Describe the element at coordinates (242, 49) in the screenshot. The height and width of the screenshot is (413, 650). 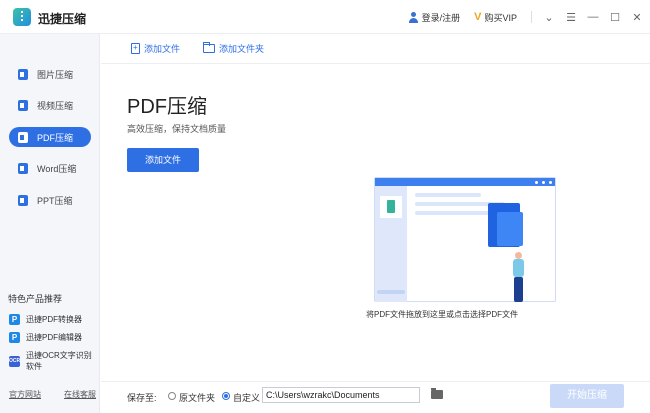
I see `add-folder-label: 添加文件夹` at that location.